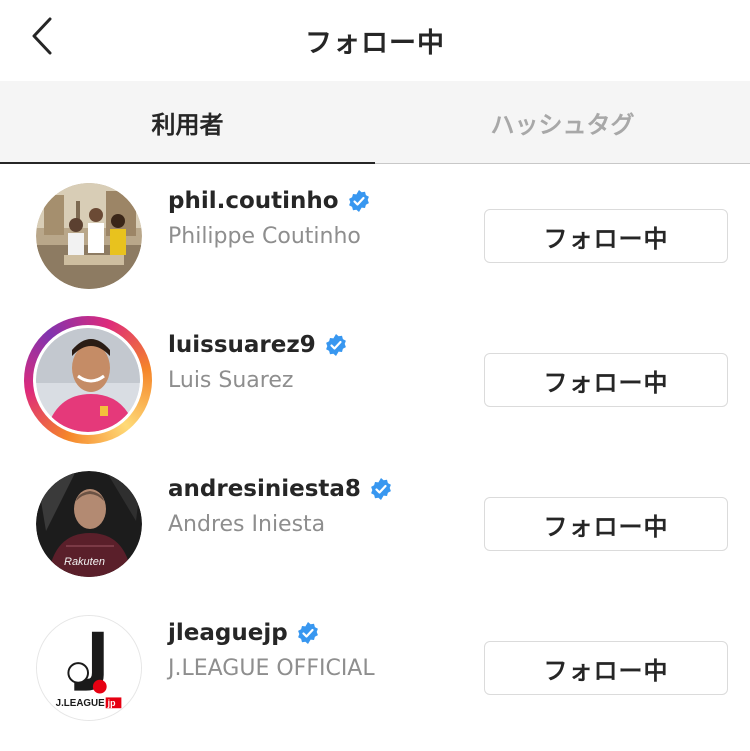  Describe the element at coordinates (84, 562) in the screenshot. I see `sponsor-logo-text: Rakuten` at that location.